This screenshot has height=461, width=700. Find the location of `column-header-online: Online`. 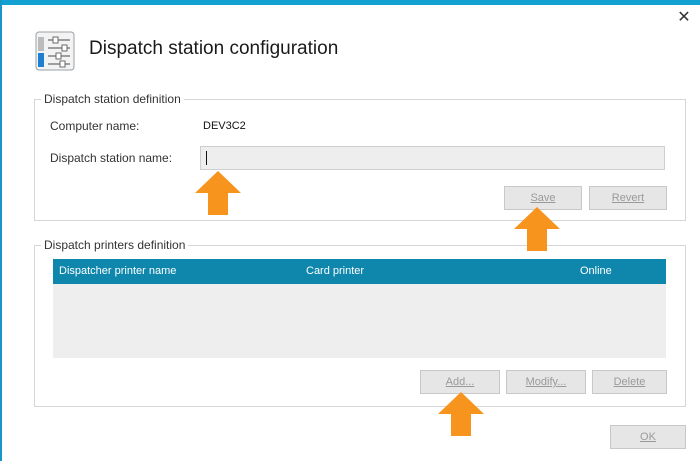

column-header-online: Online is located at coordinates (596, 271).